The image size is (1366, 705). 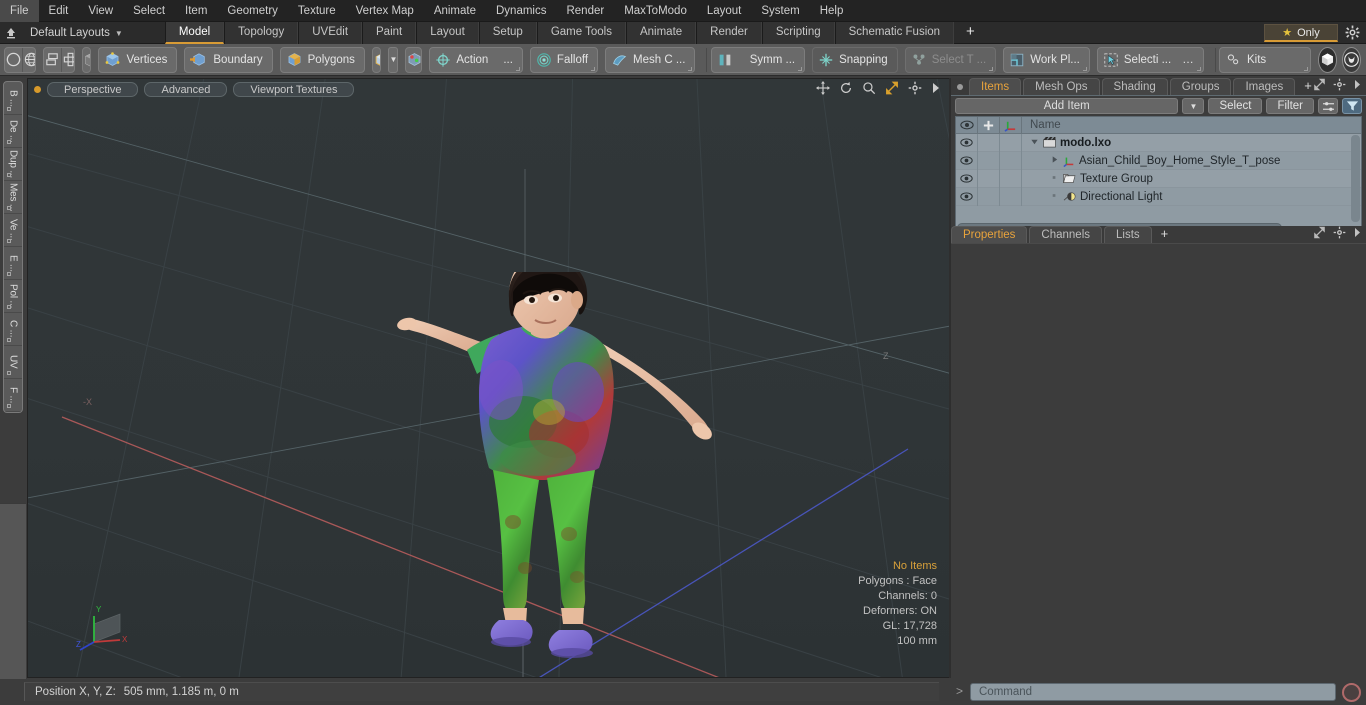 What do you see at coordinates (1264, 59) in the screenshot?
I see `kits-button: Kits` at bounding box center [1264, 59].